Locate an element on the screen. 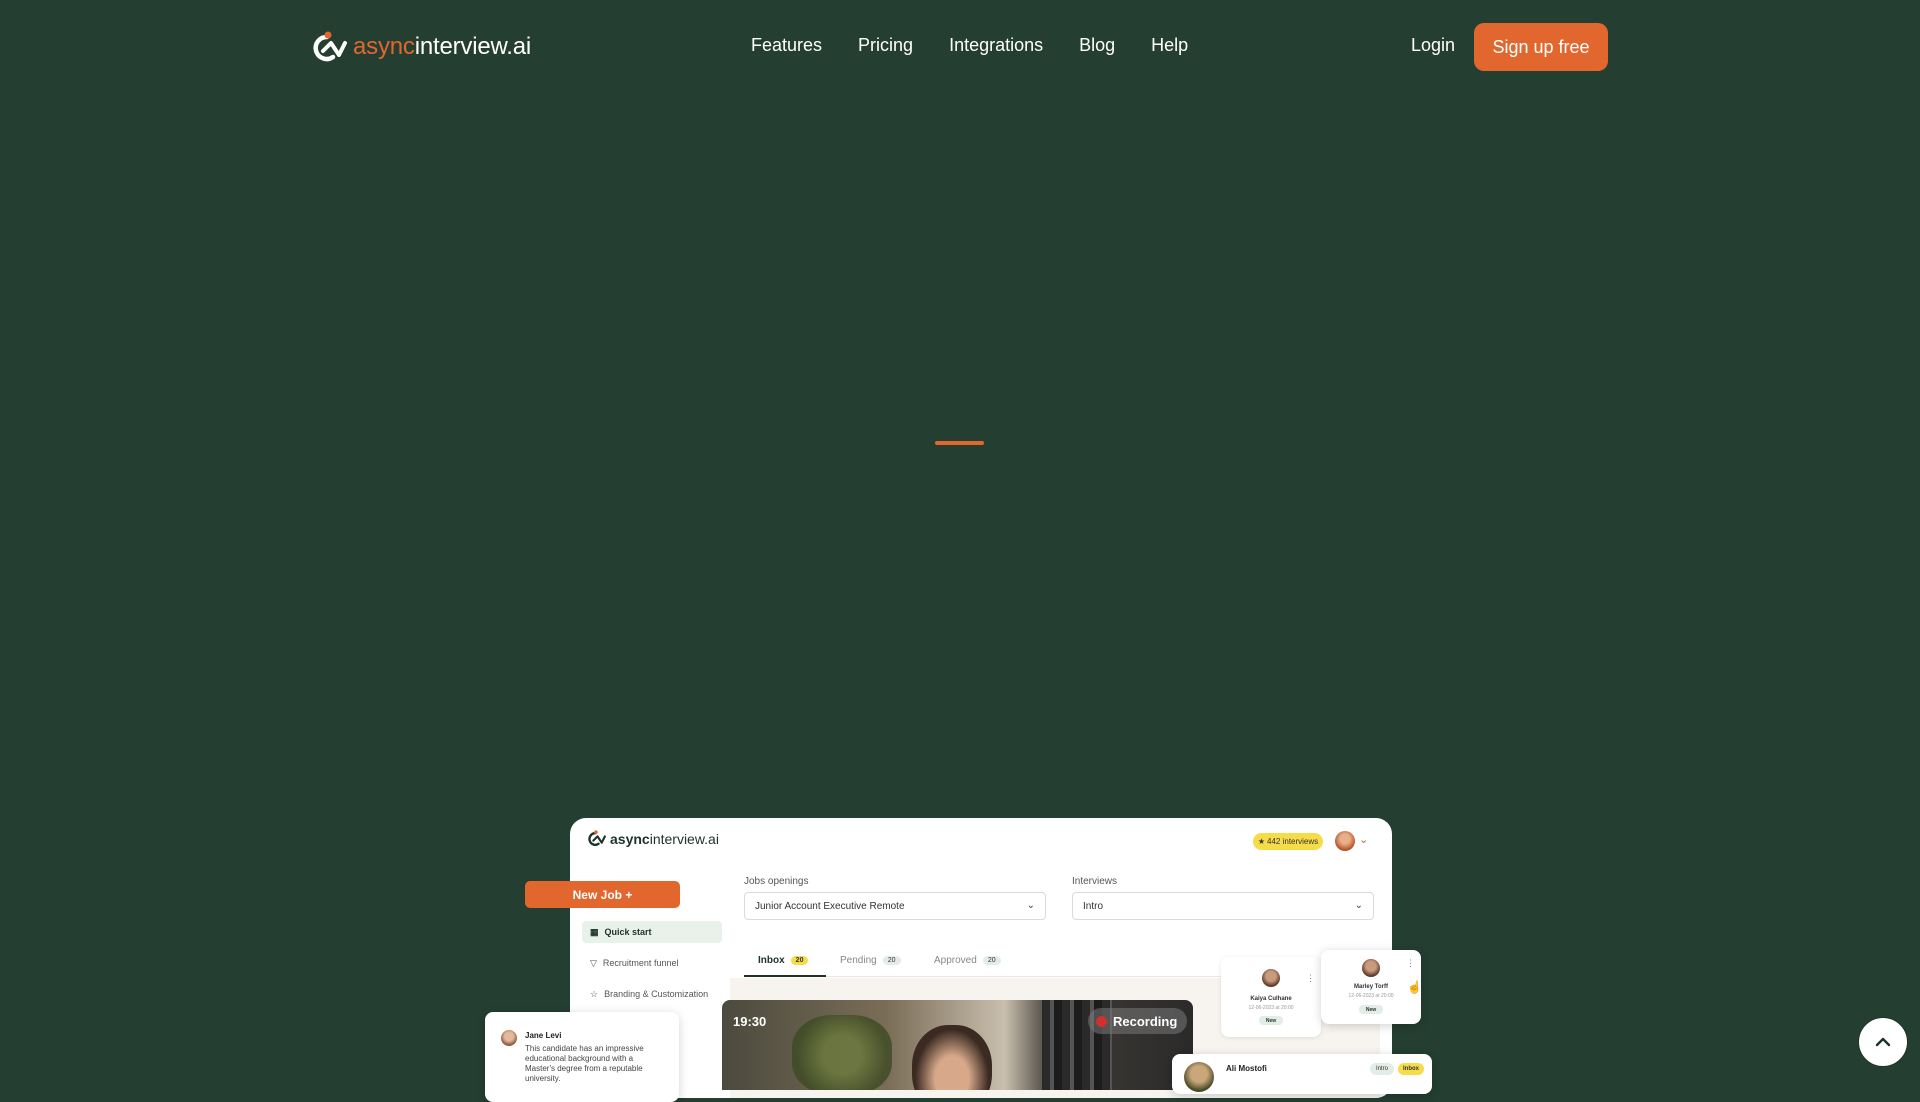 The height and width of the screenshot is (1102, 1920). interviews-label: Interviews is located at coordinates (1095, 881).